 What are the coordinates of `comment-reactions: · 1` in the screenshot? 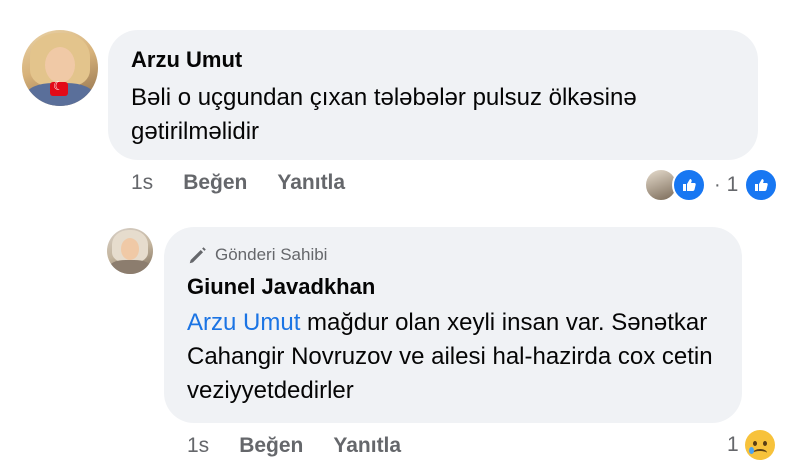 It's located at (711, 185).